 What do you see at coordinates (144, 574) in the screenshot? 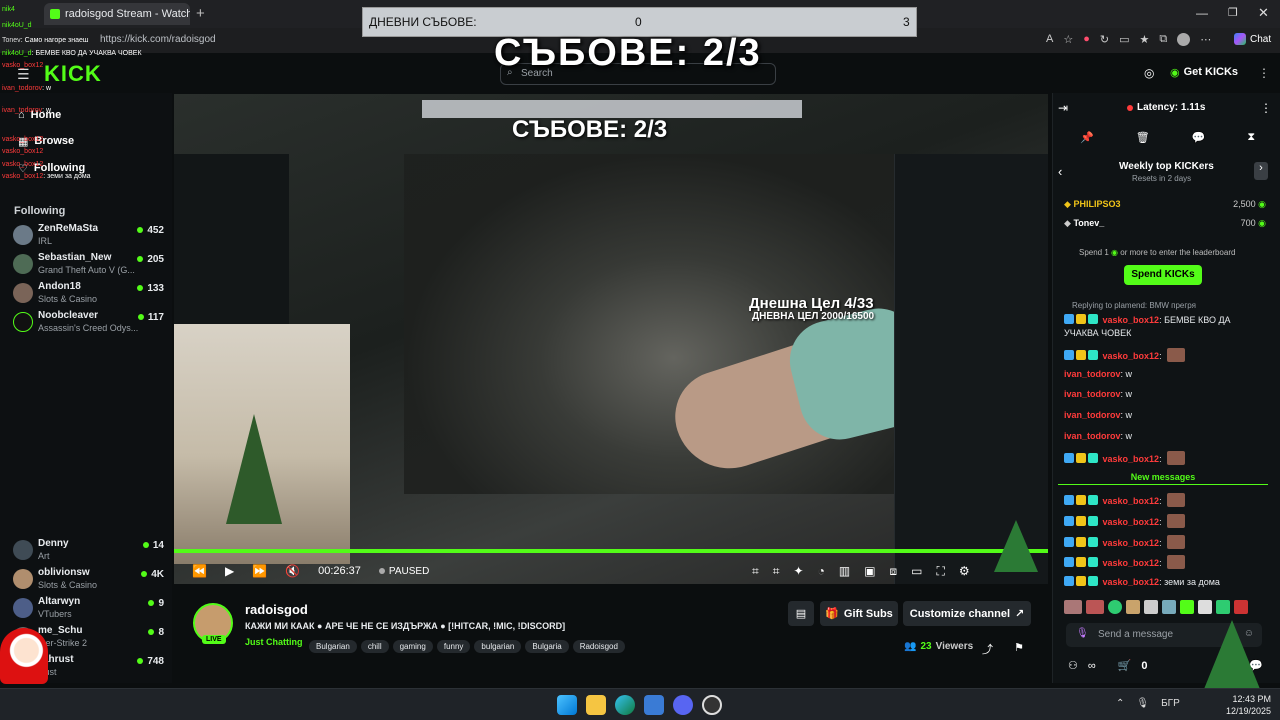
I see `live-dot-icon` at bounding box center [144, 574].